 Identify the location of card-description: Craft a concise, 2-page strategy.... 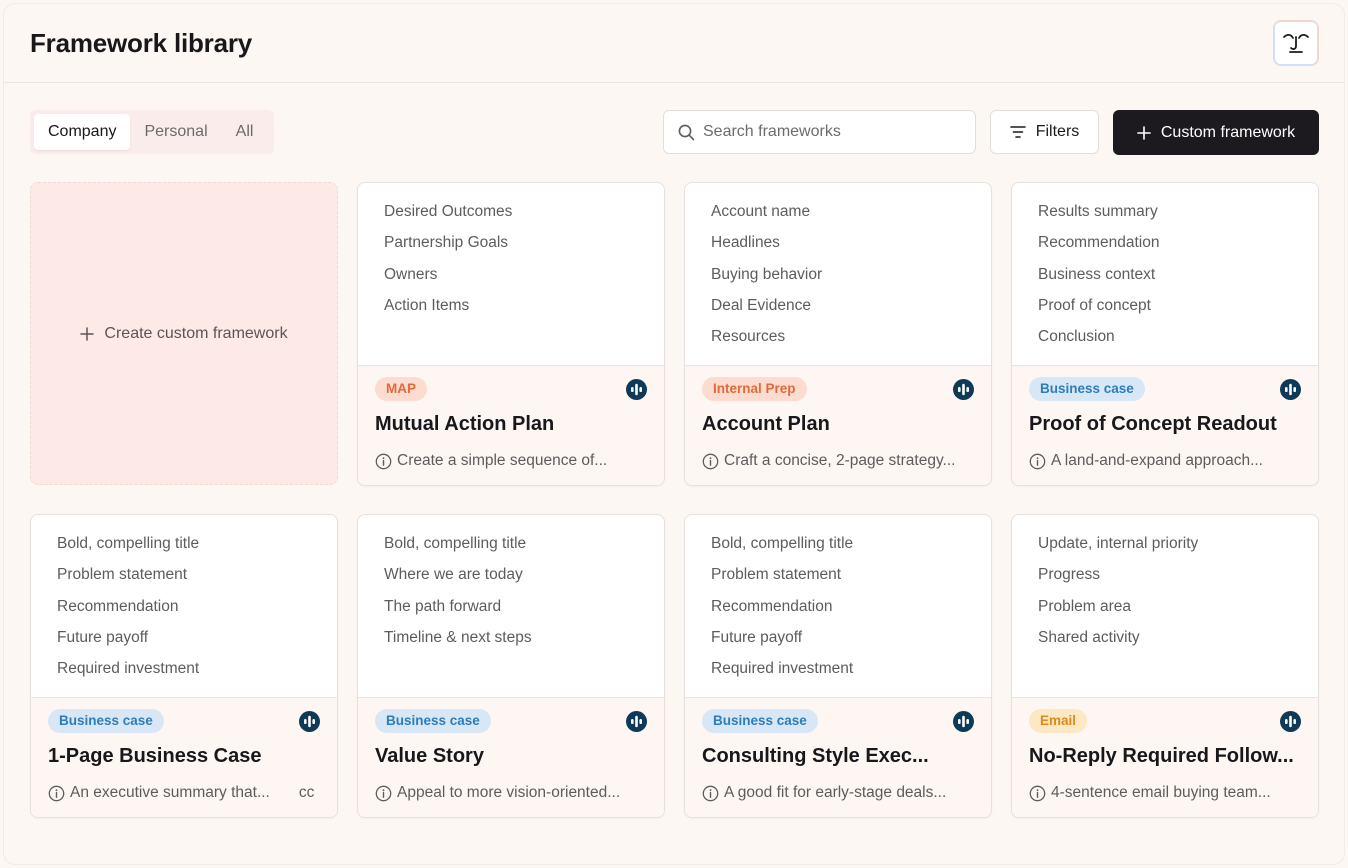
(844, 461).